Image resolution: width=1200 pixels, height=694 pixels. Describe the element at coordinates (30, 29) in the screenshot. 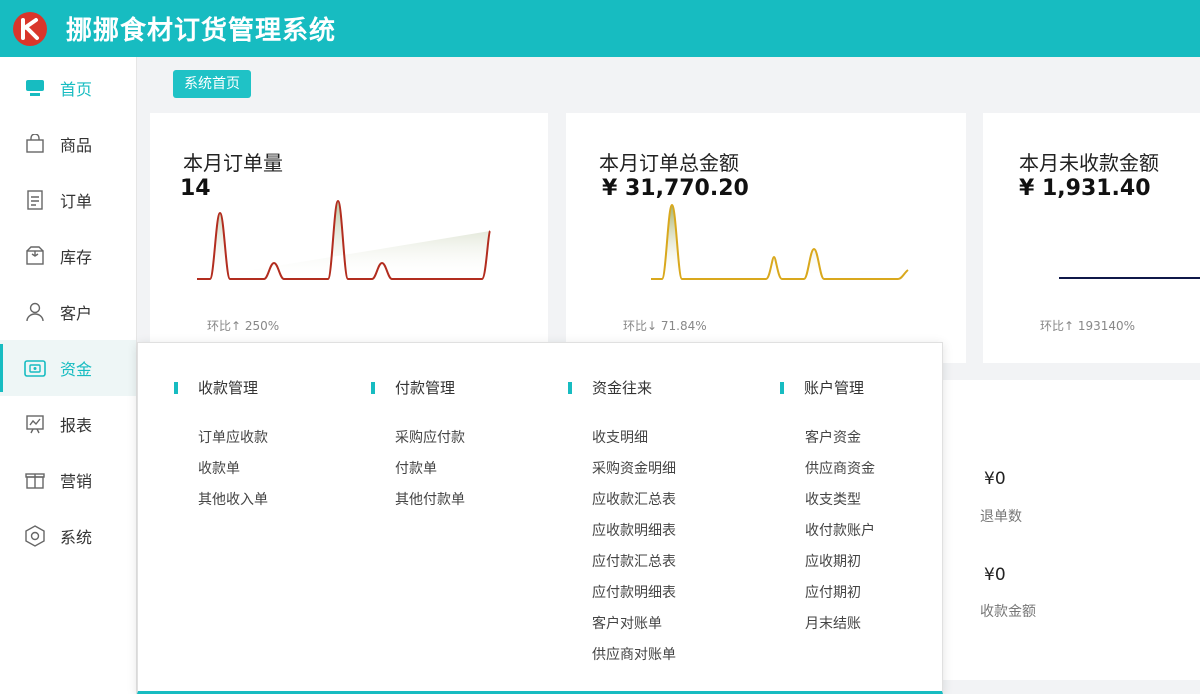

I see `brand-logo-icon` at that location.